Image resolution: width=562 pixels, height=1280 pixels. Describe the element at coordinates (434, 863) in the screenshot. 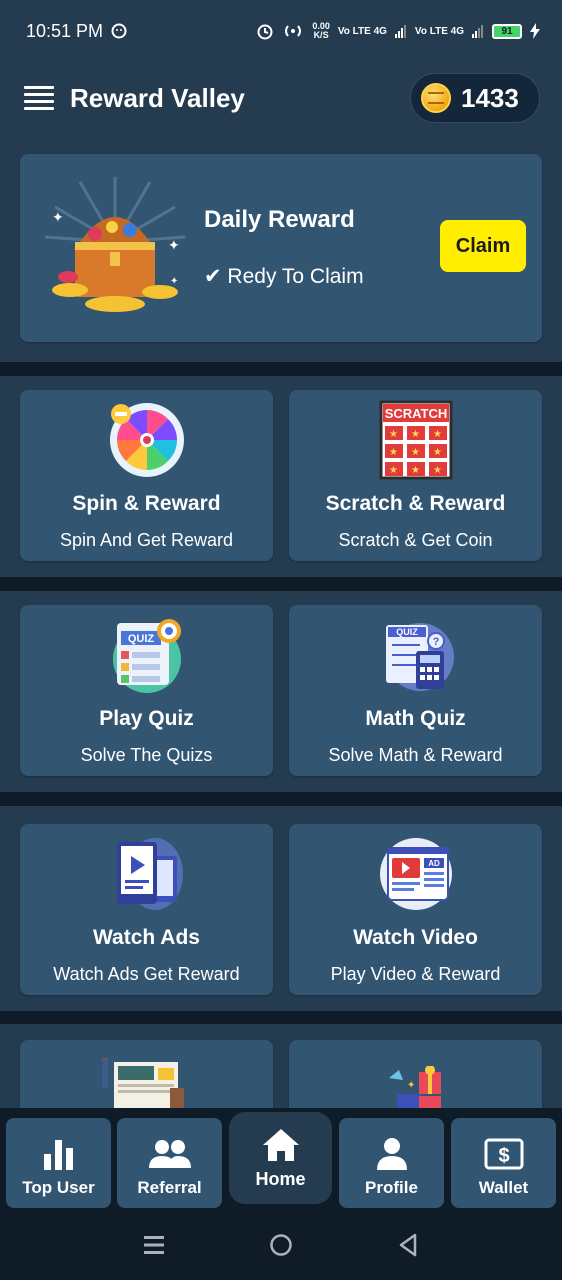

I see `svg-text: AD` at that location.